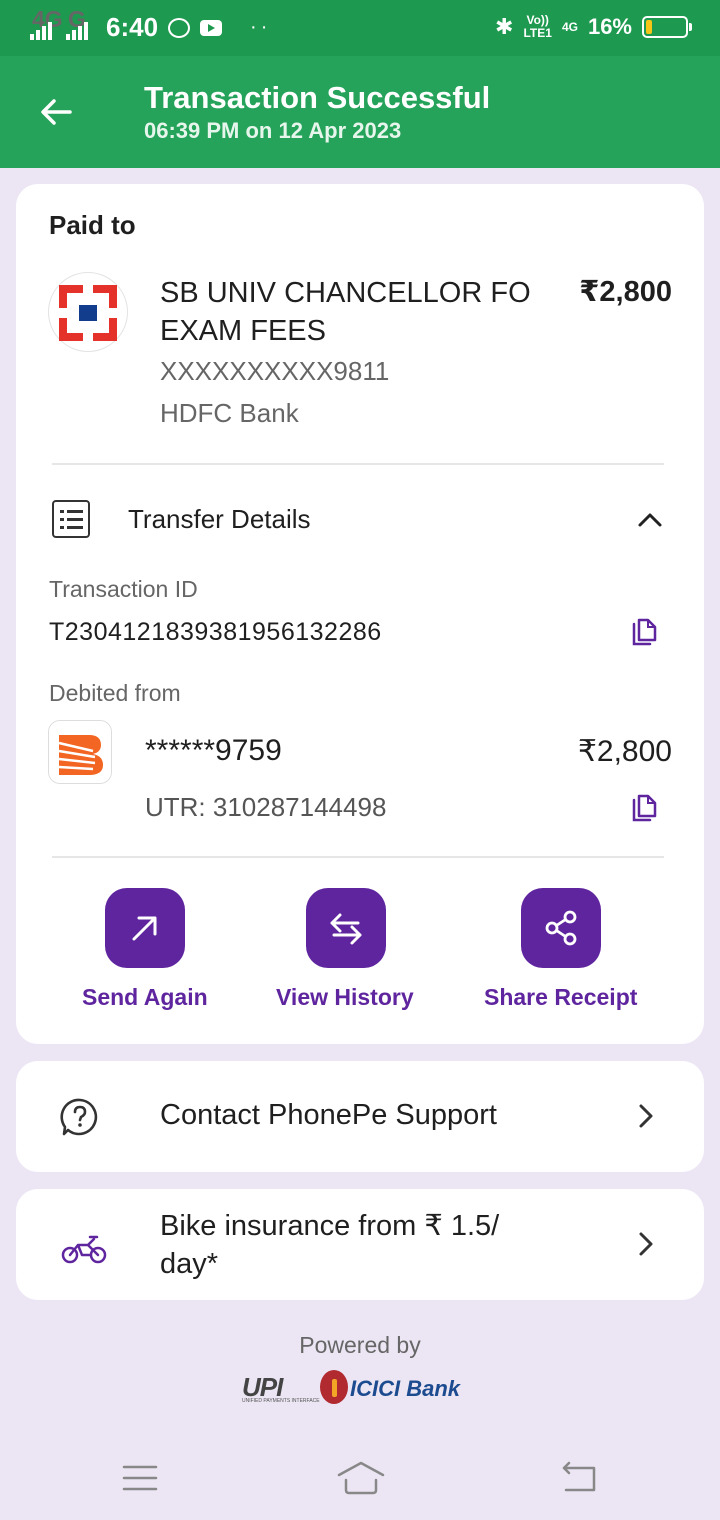 This screenshot has width=720, height=1520. I want to click on transfer-details-toggle: Transfer Details, so click(219, 519).